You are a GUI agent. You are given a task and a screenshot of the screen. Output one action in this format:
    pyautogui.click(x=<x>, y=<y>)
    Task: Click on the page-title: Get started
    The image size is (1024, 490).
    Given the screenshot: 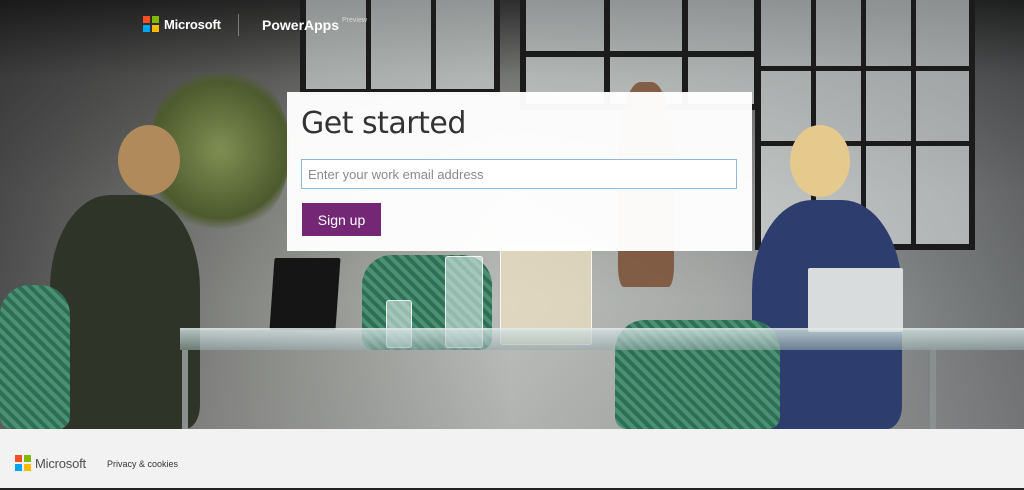 What is the action you would take?
    pyautogui.click(x=383, y=123)
    